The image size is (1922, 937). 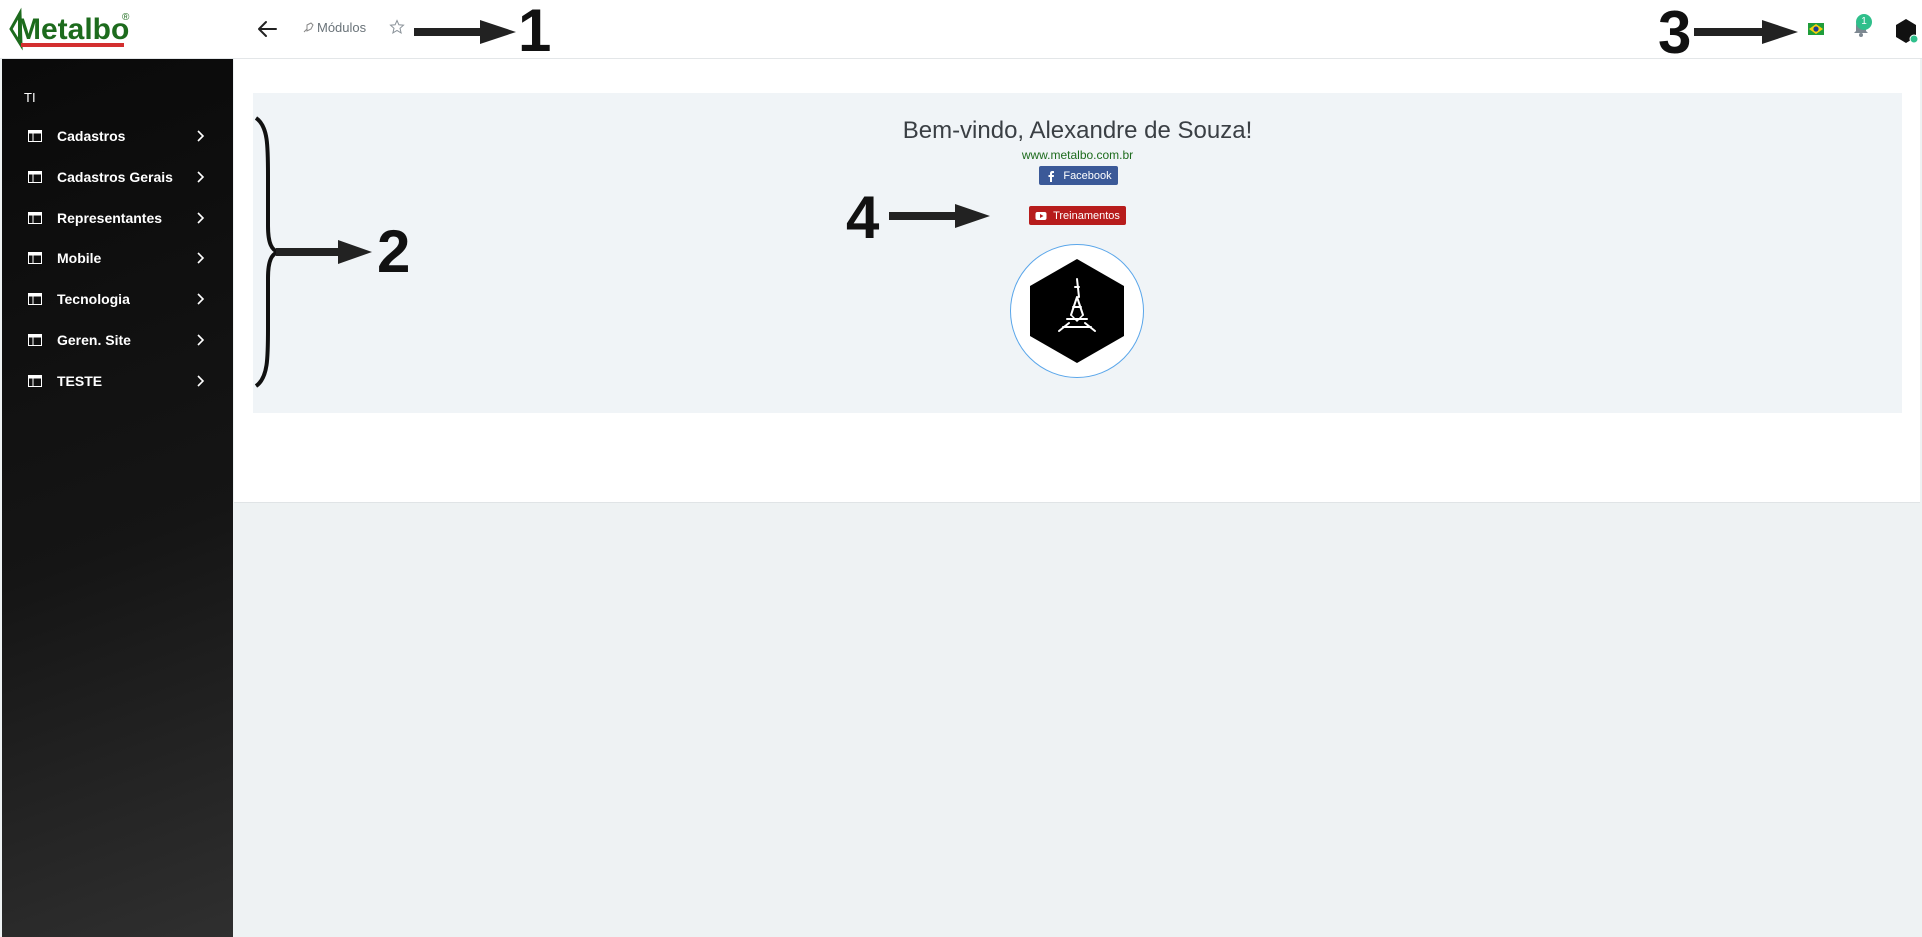 I want to click on svg-text: Metalbo, so click(x=72, y=29).